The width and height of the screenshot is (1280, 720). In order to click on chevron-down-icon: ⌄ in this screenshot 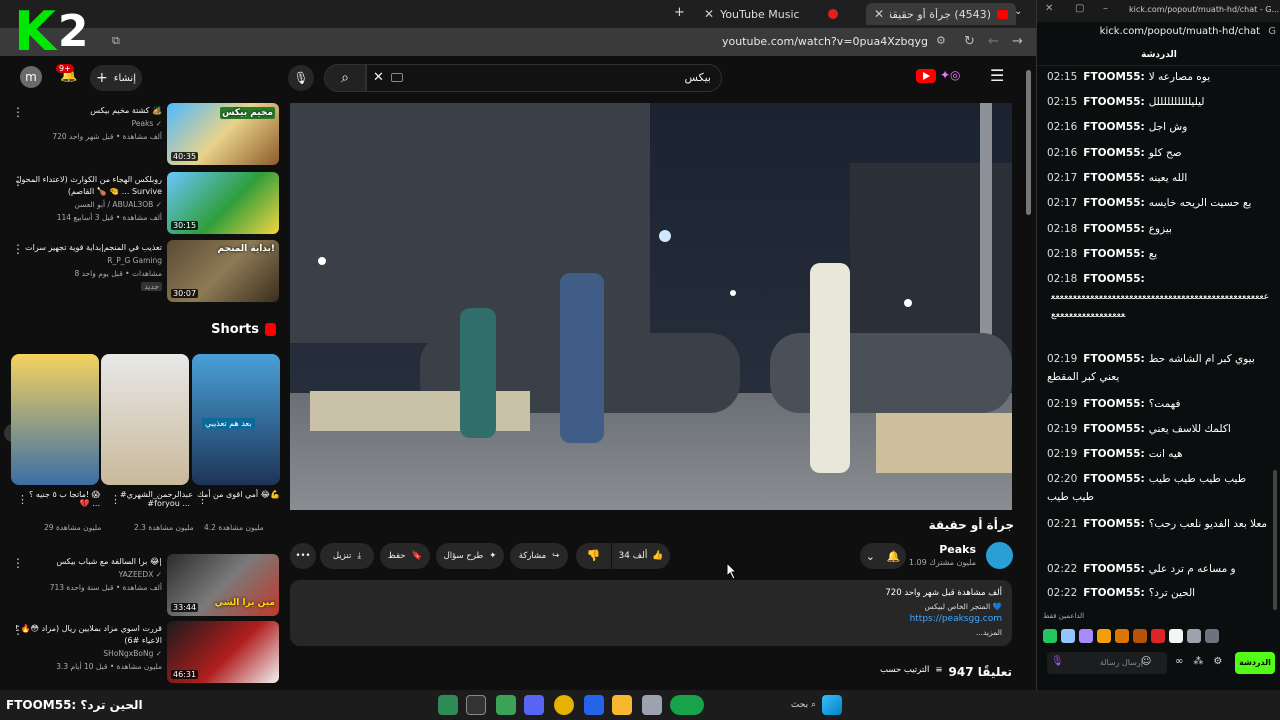, I will do `click(1018, 11)`.